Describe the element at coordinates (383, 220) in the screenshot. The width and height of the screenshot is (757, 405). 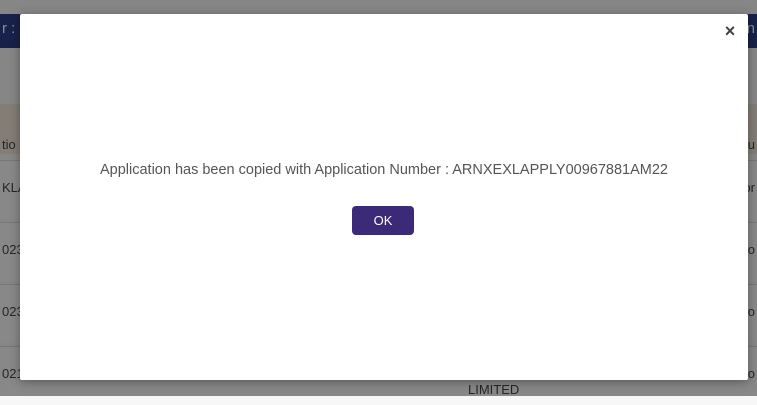
I see `ok-button: OK` at that location.